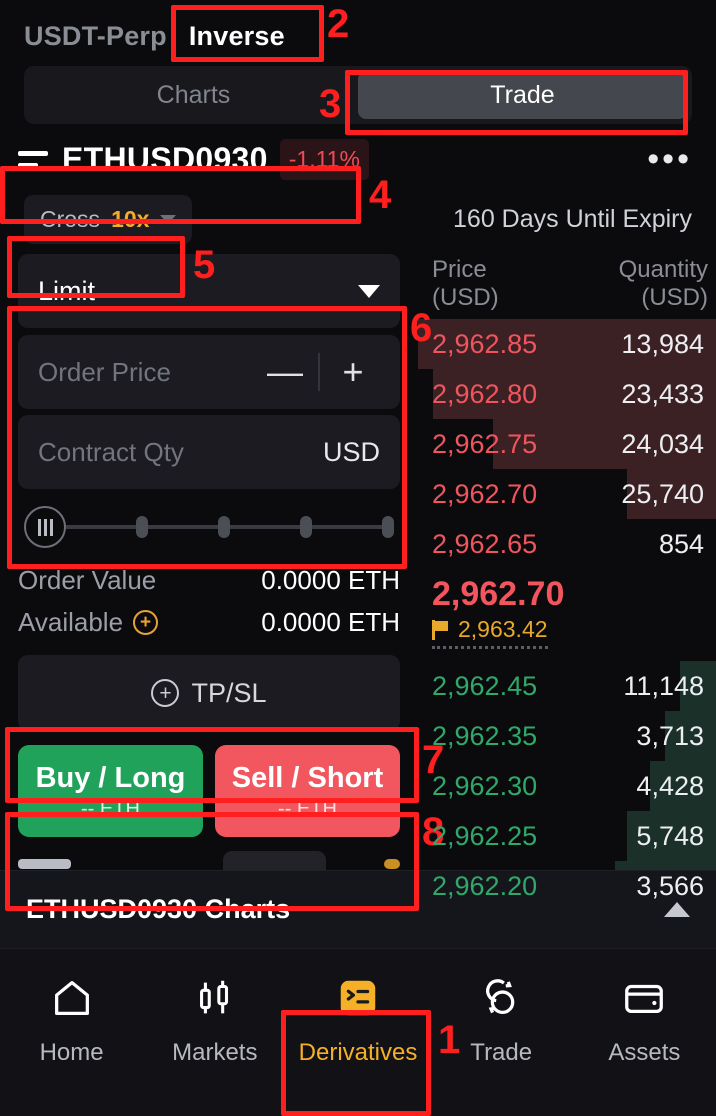  Describe the element at coordinates (567, 836) in the screenshot. I see `bid-row: 2,962.25 5,748` at that location.